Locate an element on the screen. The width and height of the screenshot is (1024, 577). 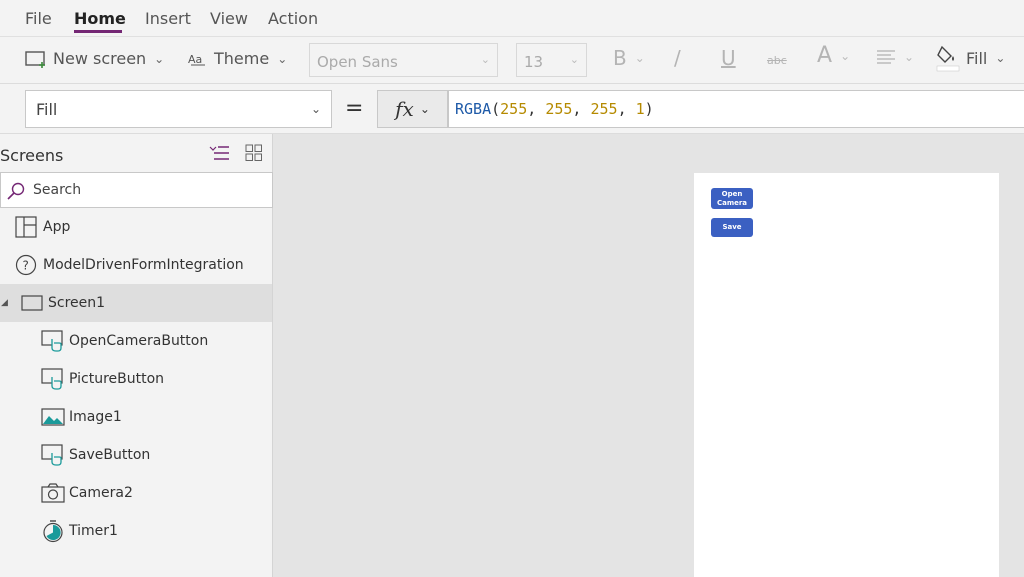
strikethrough-button: abc is located at coordinates (777, 60).